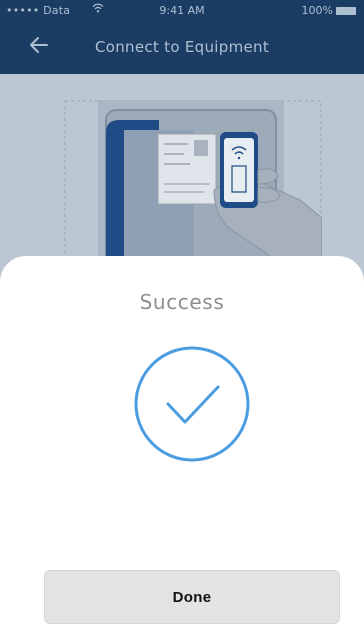 The width and height of the screenshot is (364, 638). What do you see at coordinates (192, 597) in the screenshot?
I see `done-button: Done` at bounding box center [192, 597].